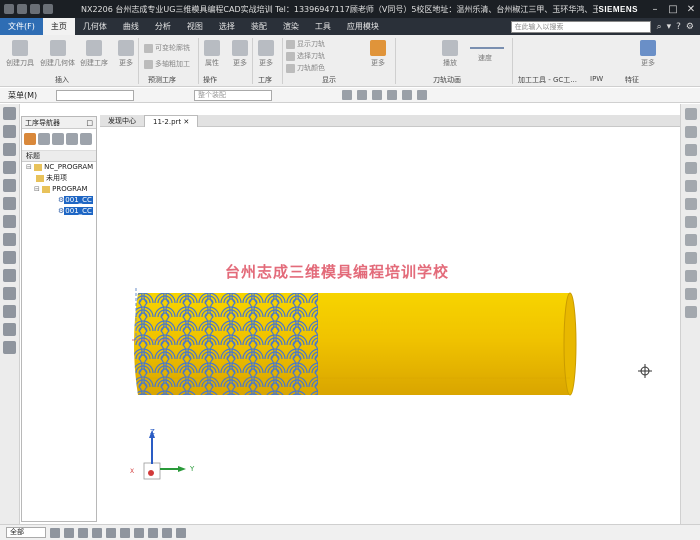  What do you see at coordinates (659, 27) in the screenshot?
I see `search-icon: ⌕` at bounding box center [659, 27].